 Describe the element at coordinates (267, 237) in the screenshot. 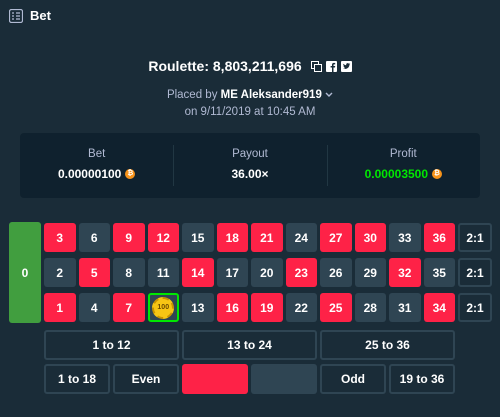

I see `bet-number-21: 21` at that location.